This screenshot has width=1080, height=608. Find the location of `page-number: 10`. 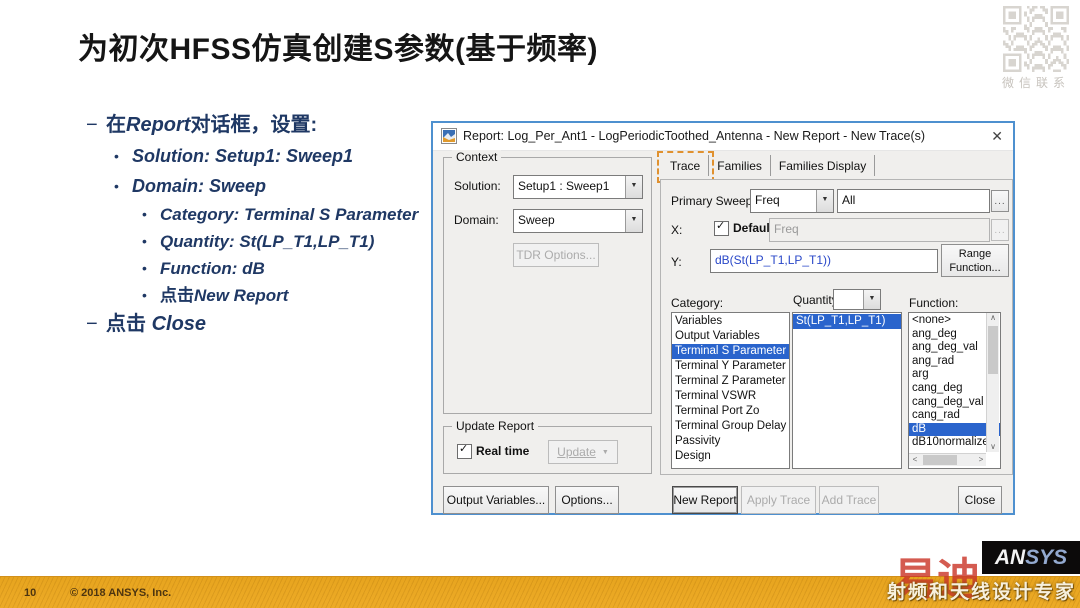

page-number: 10 is located at coordinates (30, 593).